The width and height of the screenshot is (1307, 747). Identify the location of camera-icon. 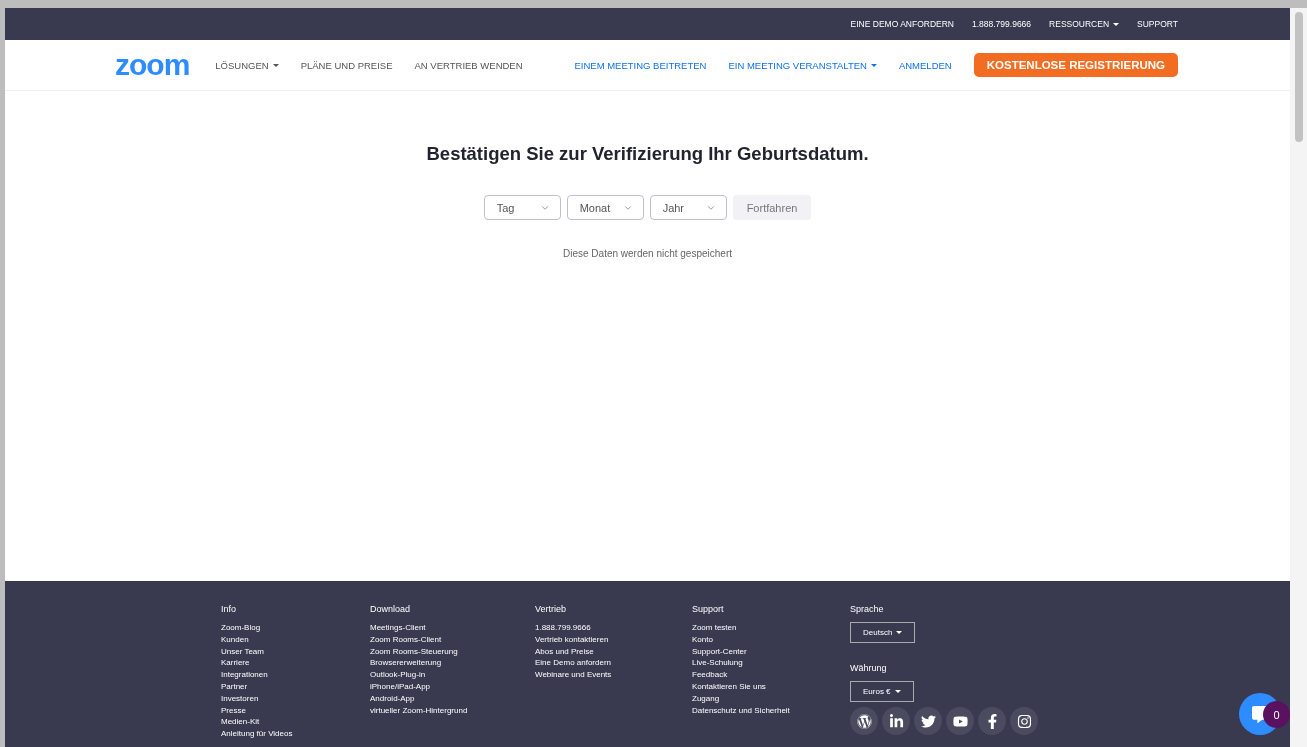
(1024, 721).